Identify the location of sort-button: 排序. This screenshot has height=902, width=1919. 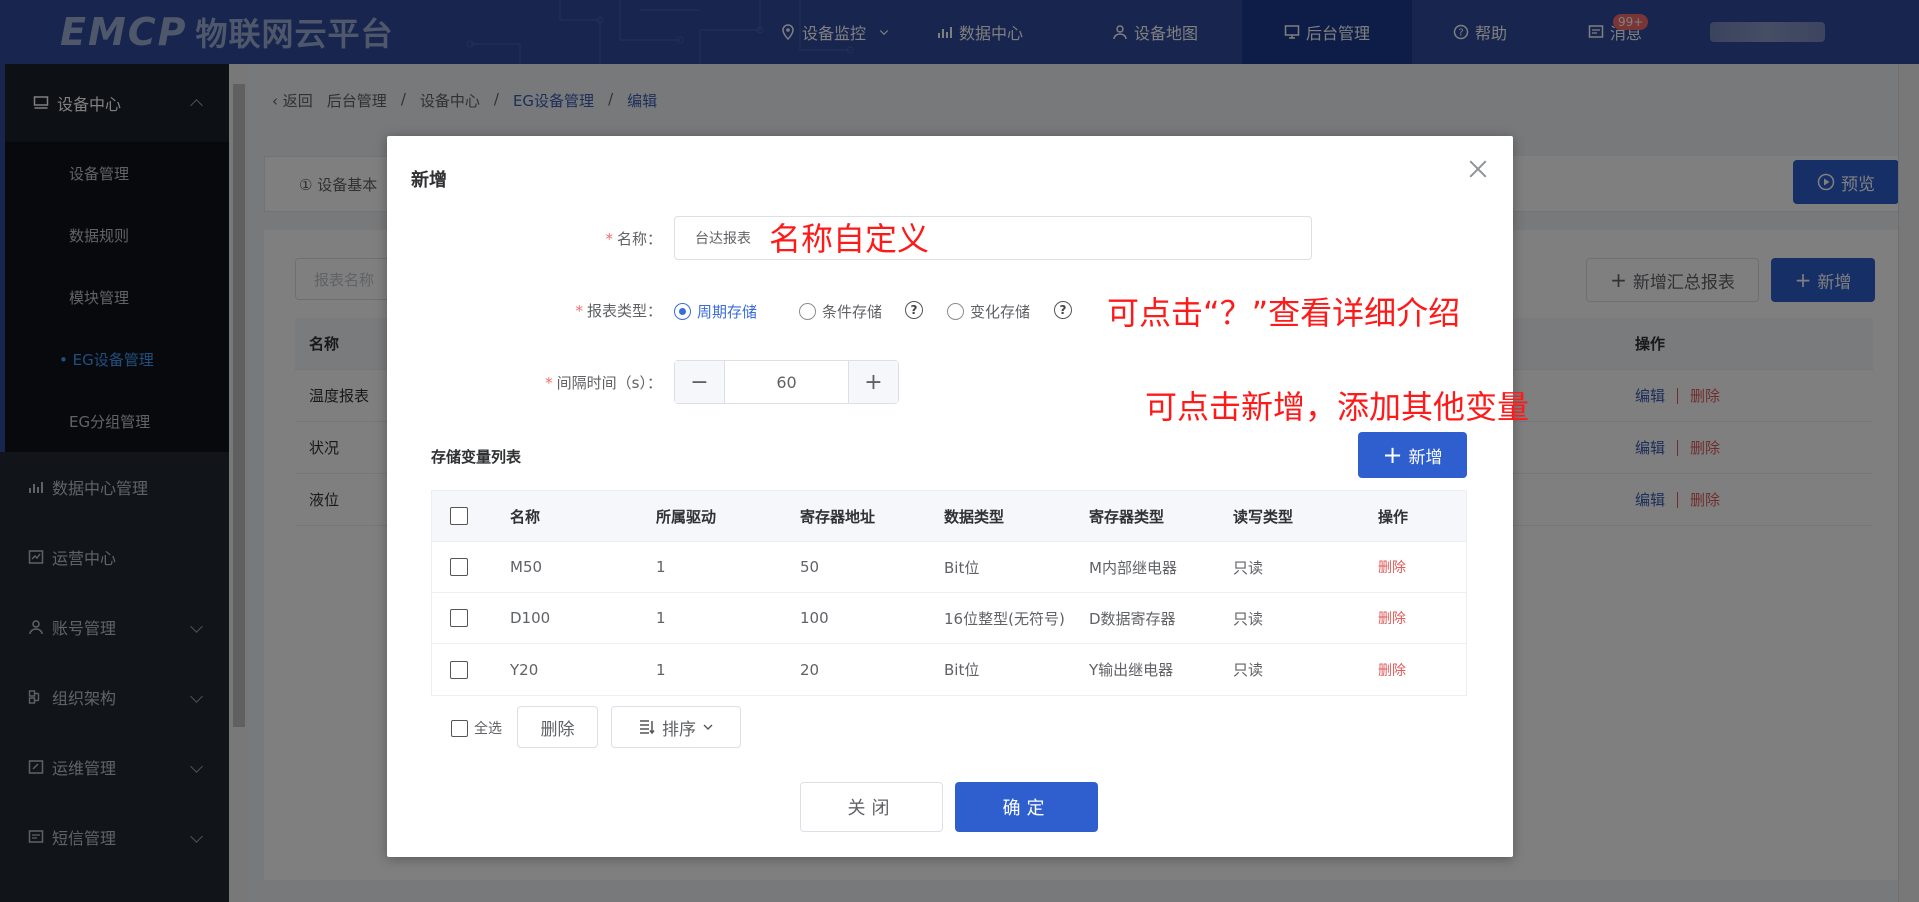
(676, 727).